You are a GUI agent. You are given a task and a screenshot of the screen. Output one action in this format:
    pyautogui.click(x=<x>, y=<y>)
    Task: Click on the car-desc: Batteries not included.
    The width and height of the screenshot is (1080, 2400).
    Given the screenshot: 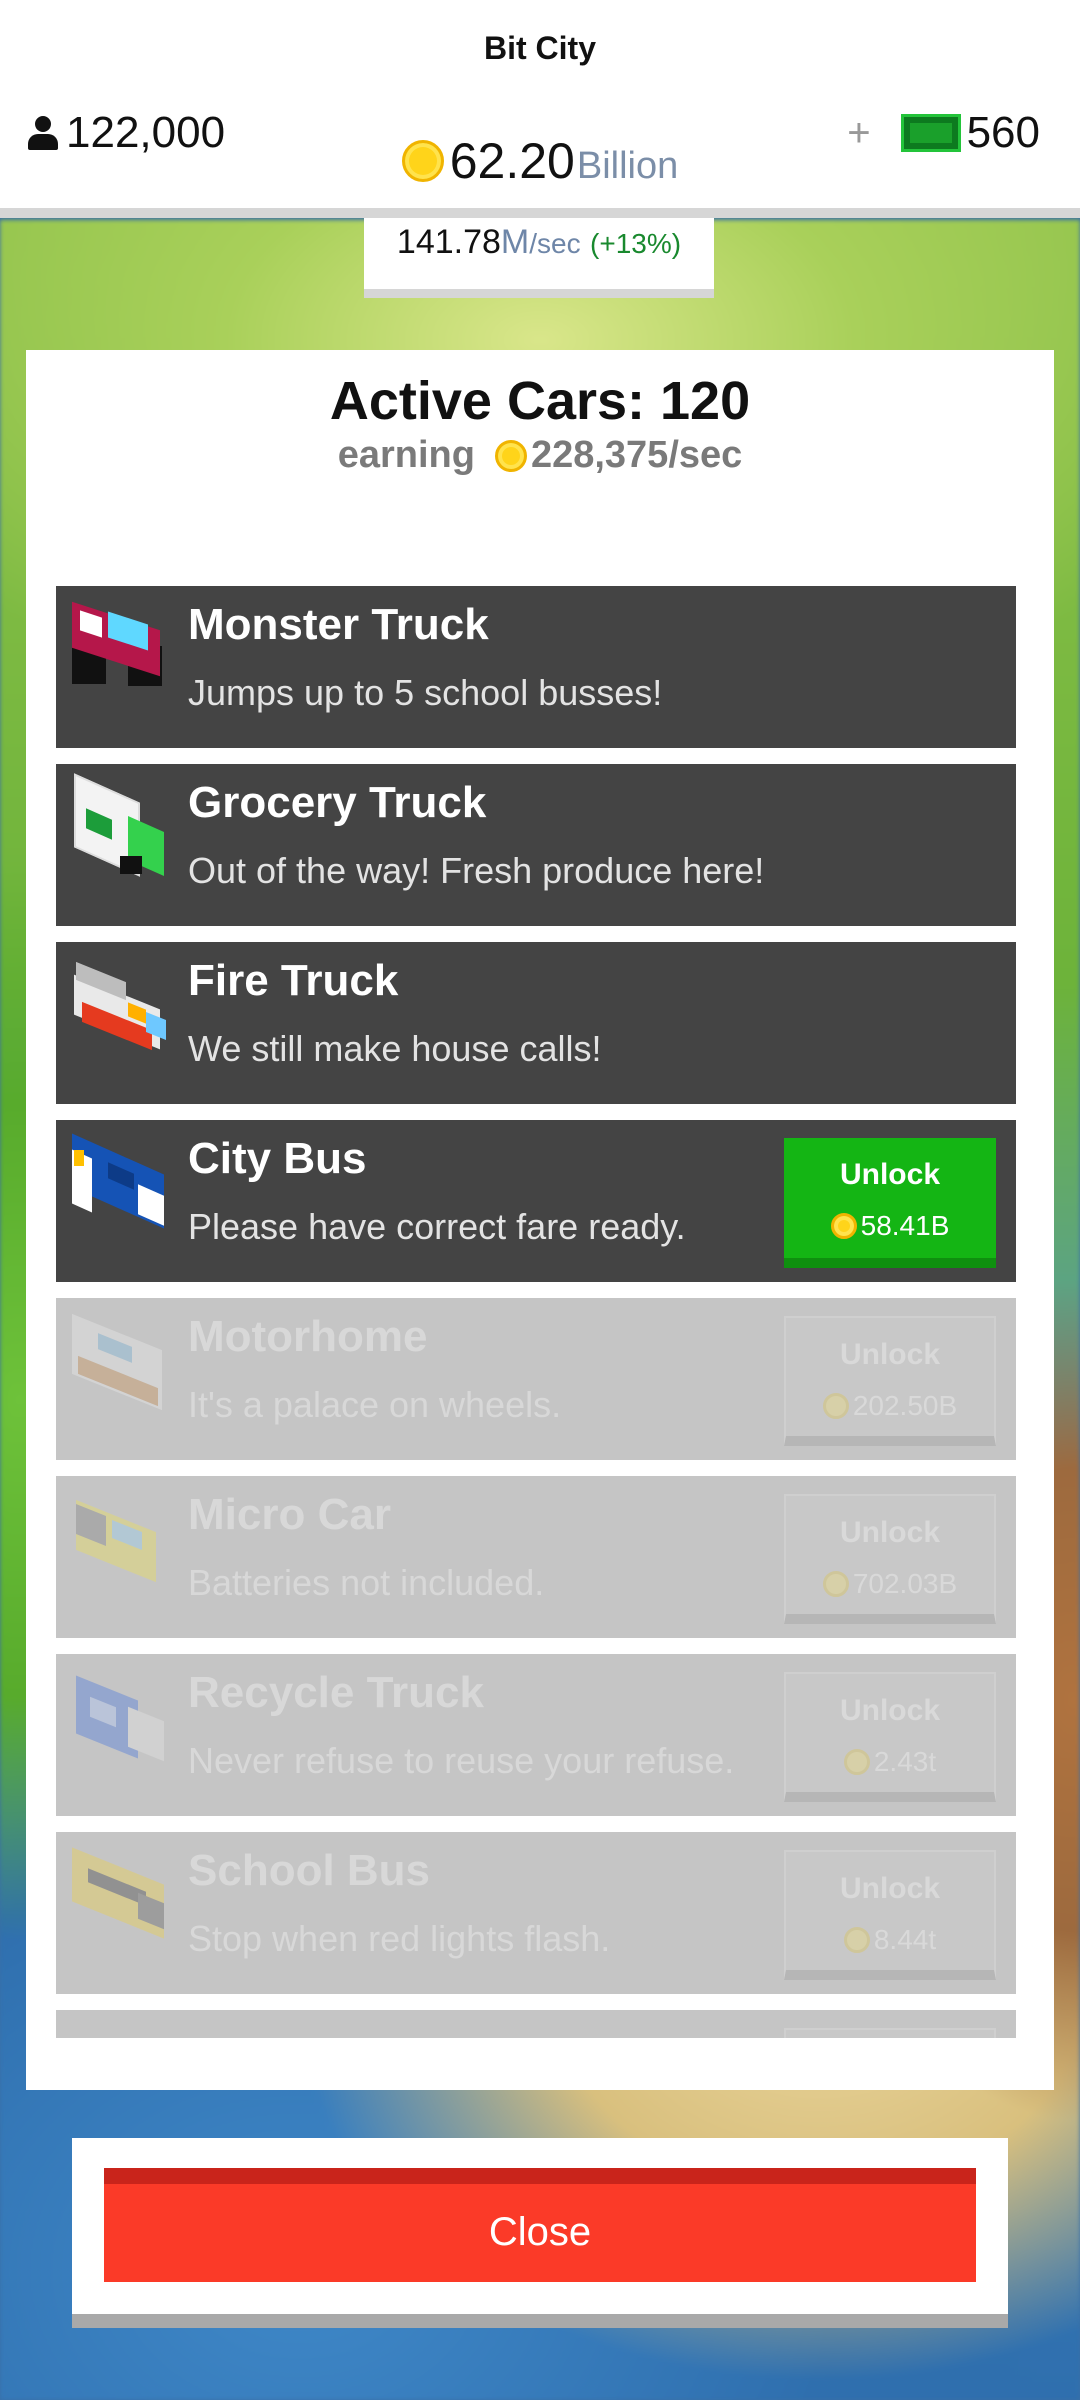 What is the action you would take?
    pyautogui.click(x=366, y=1582)
    